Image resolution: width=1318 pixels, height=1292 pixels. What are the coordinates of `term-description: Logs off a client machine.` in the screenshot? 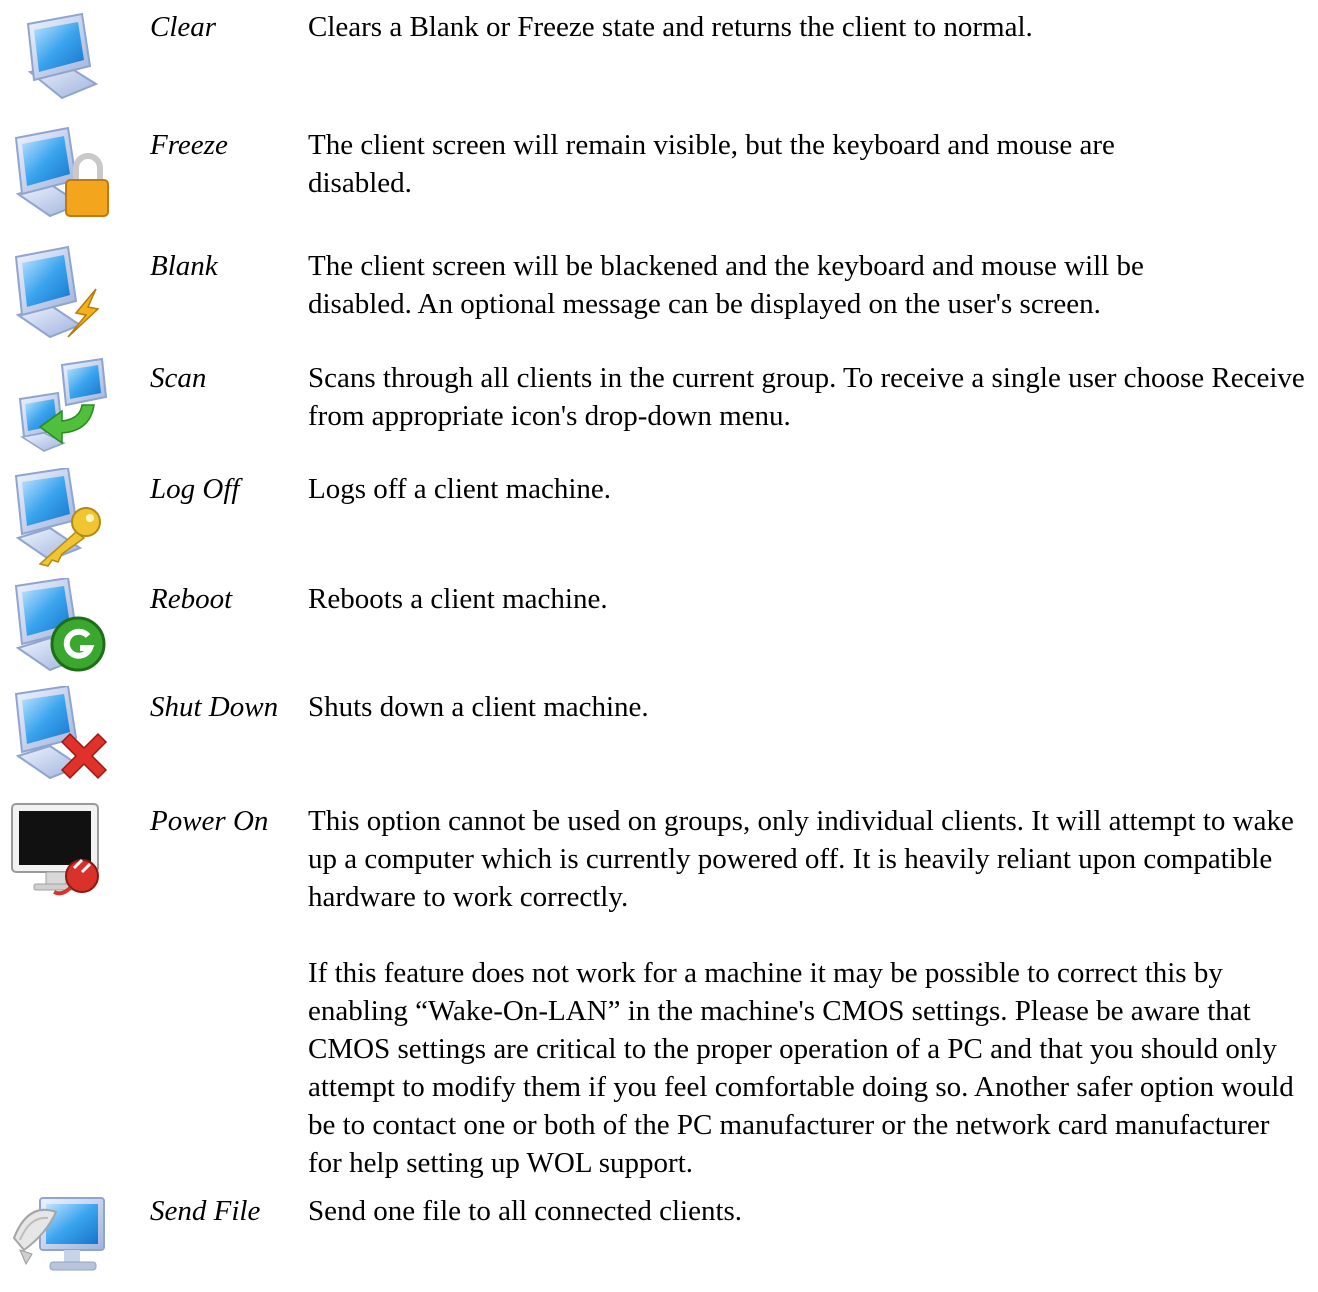 It's located at (808, 489).